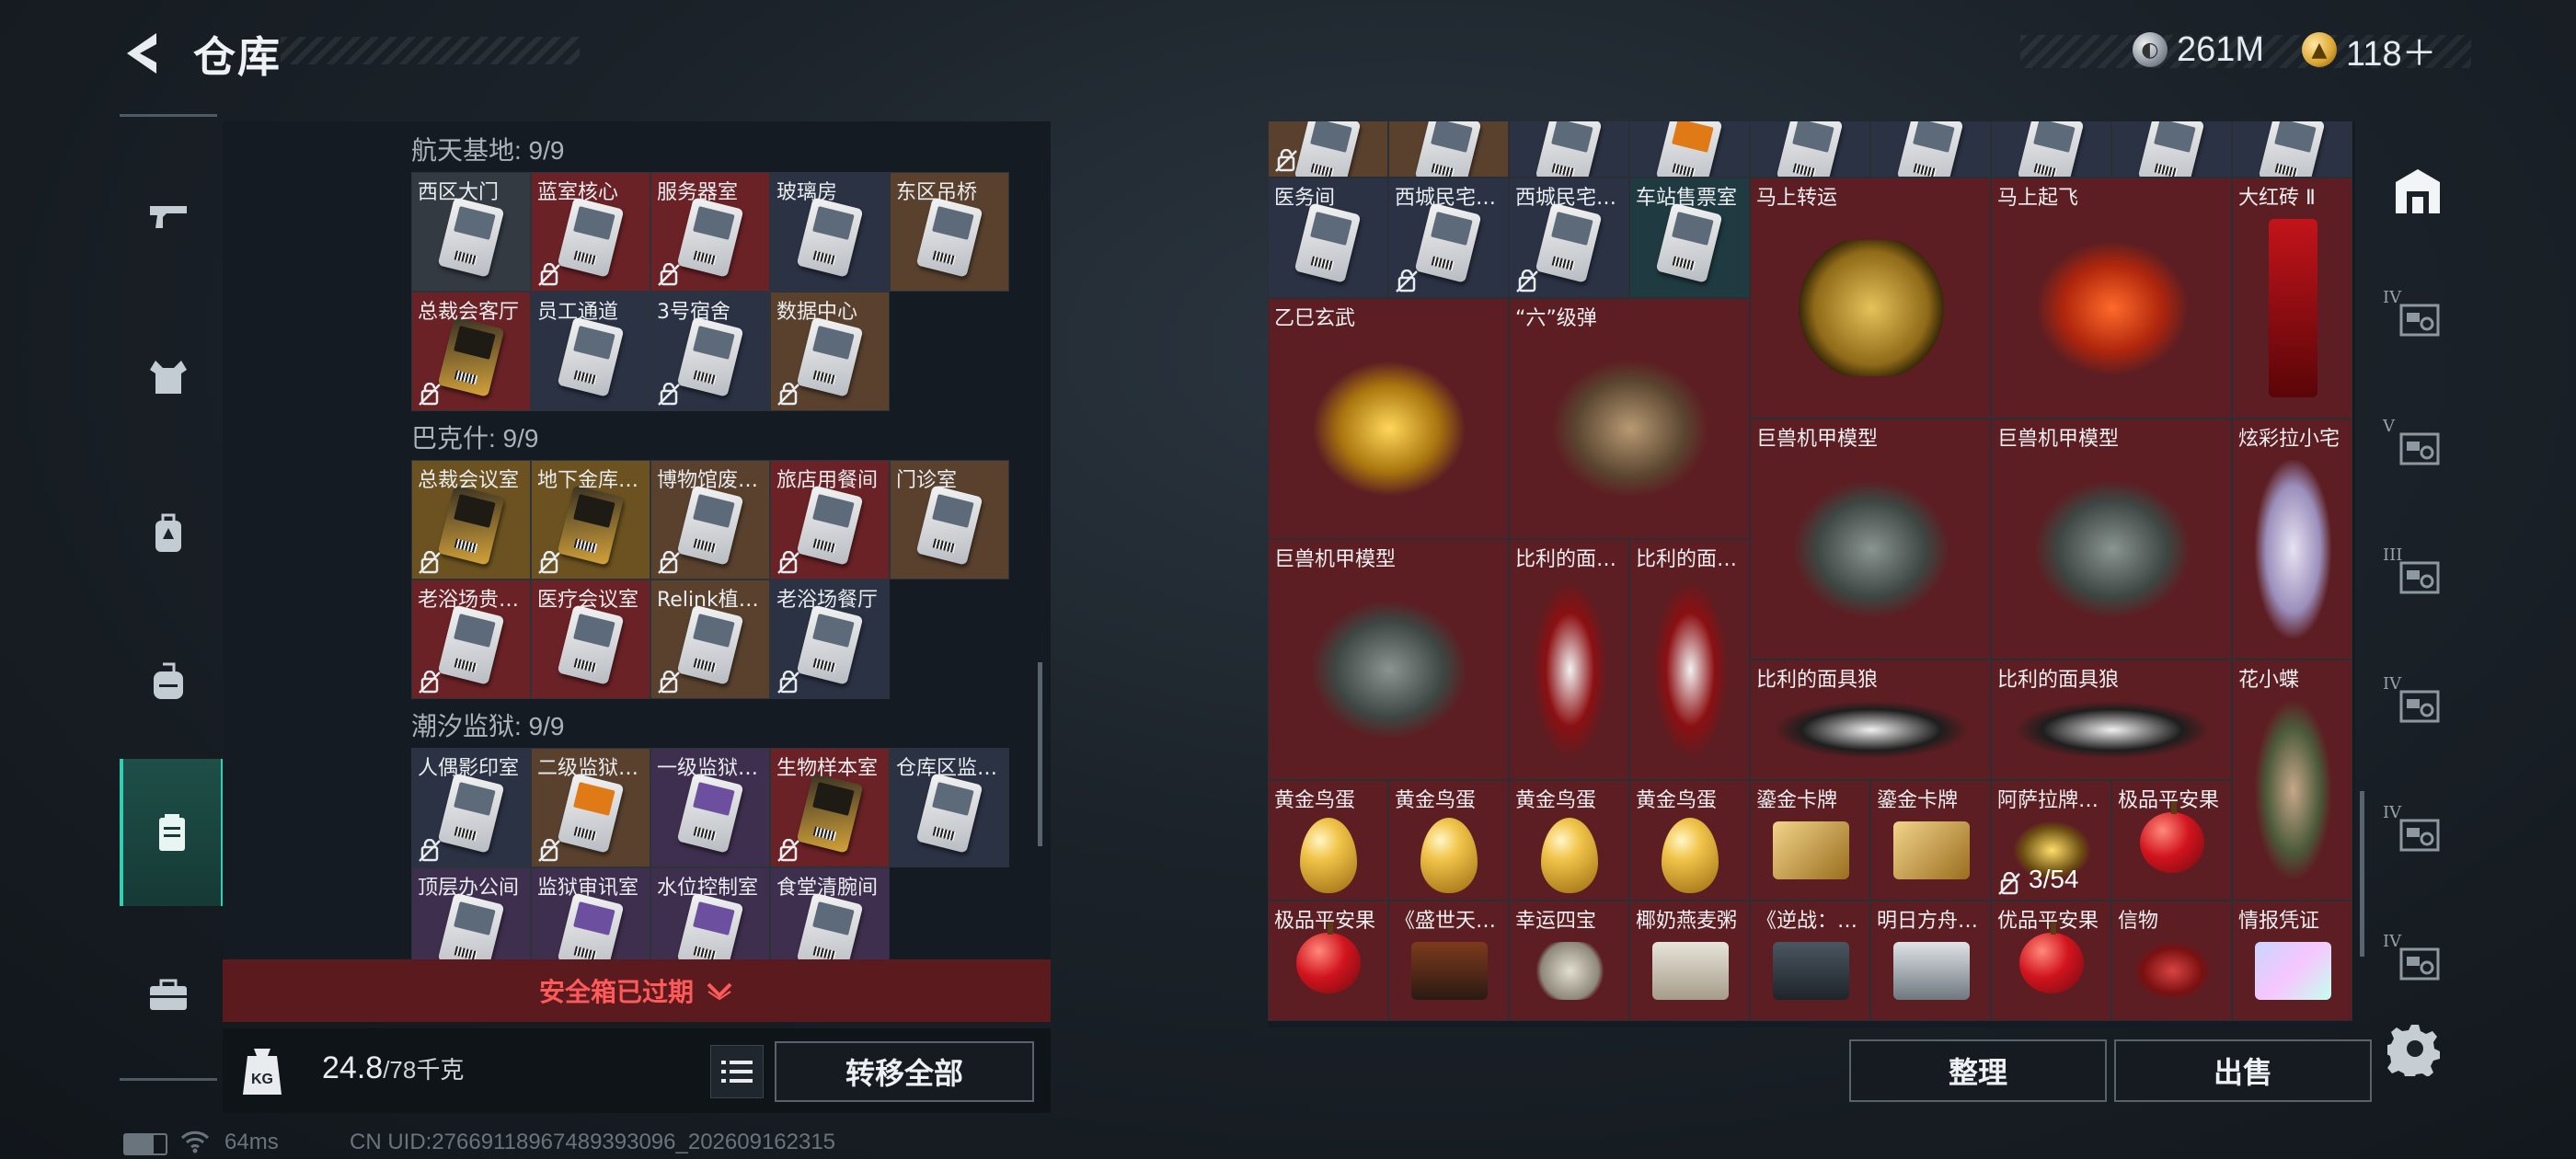 The width and height of the screenshot is (2576, 1159). What do you see at coordinates (471, 232) in the screenshot?
I see `keycard-item: 西区大门` at bounding box center [471, 232].